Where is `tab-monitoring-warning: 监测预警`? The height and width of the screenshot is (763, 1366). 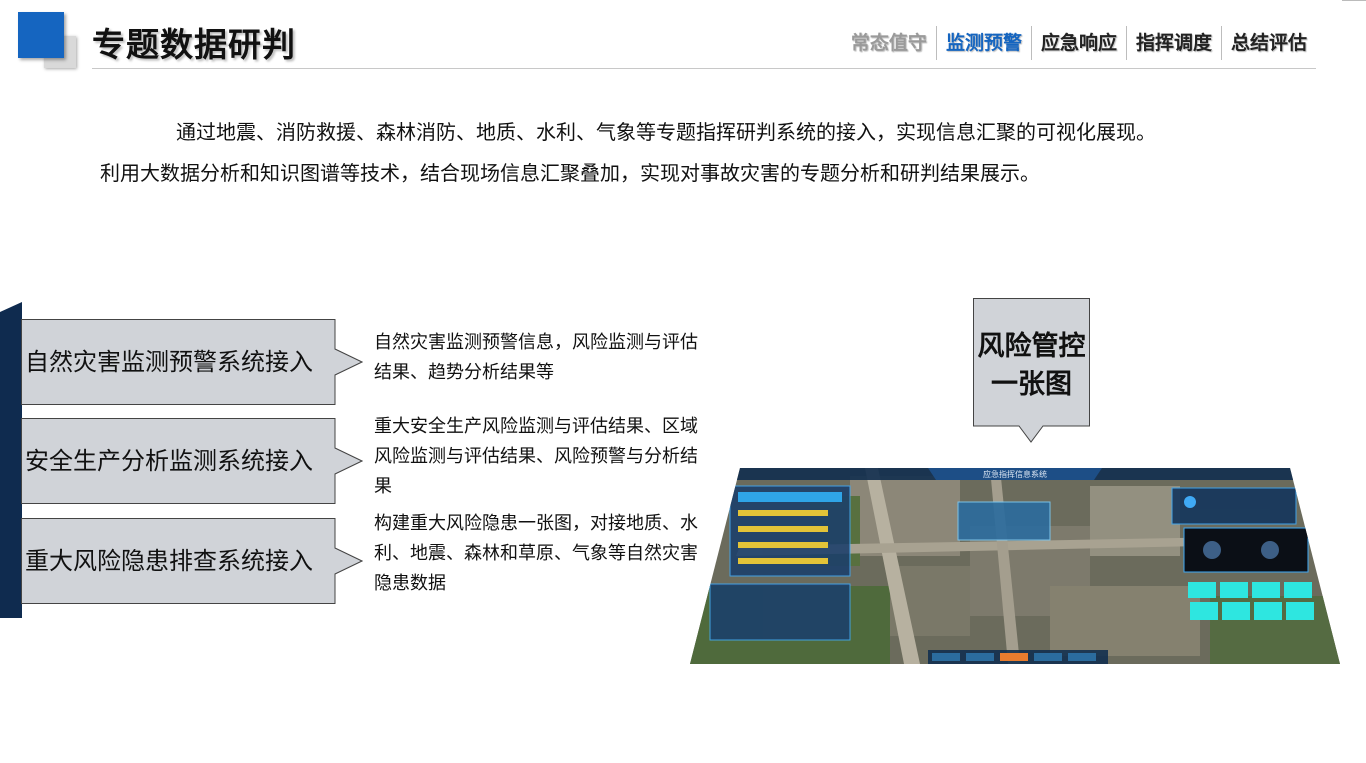 tab-monitoring-warning: 监测预警 is located at coordinates (983, 43).